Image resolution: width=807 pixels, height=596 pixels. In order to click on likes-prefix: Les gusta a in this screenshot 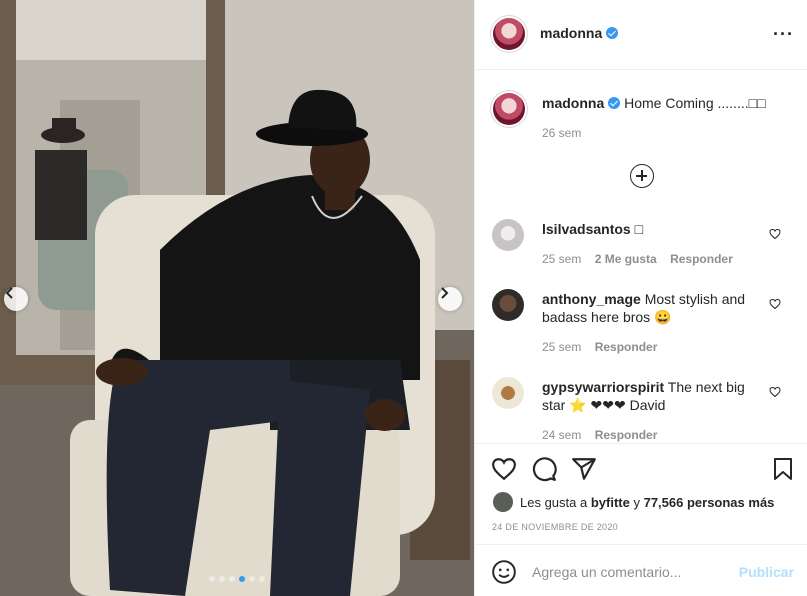, I will do `click(554, 502)`.